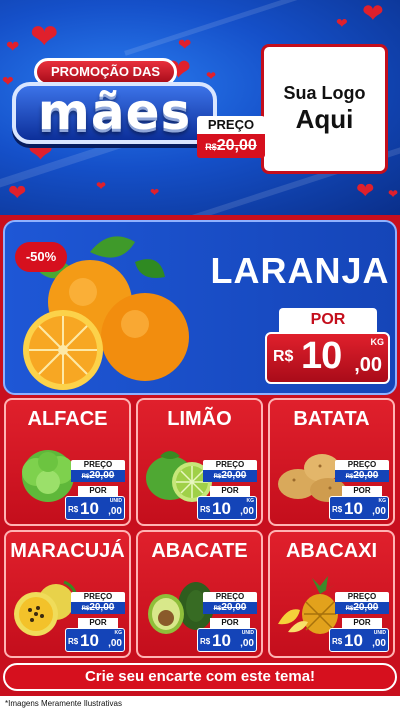 The width and height of the screenshot is (400, 711). What do you see at coordinates (377, 342) in the screenshot?
I see `featured-unit: KG` at bounding box center [377, 342].